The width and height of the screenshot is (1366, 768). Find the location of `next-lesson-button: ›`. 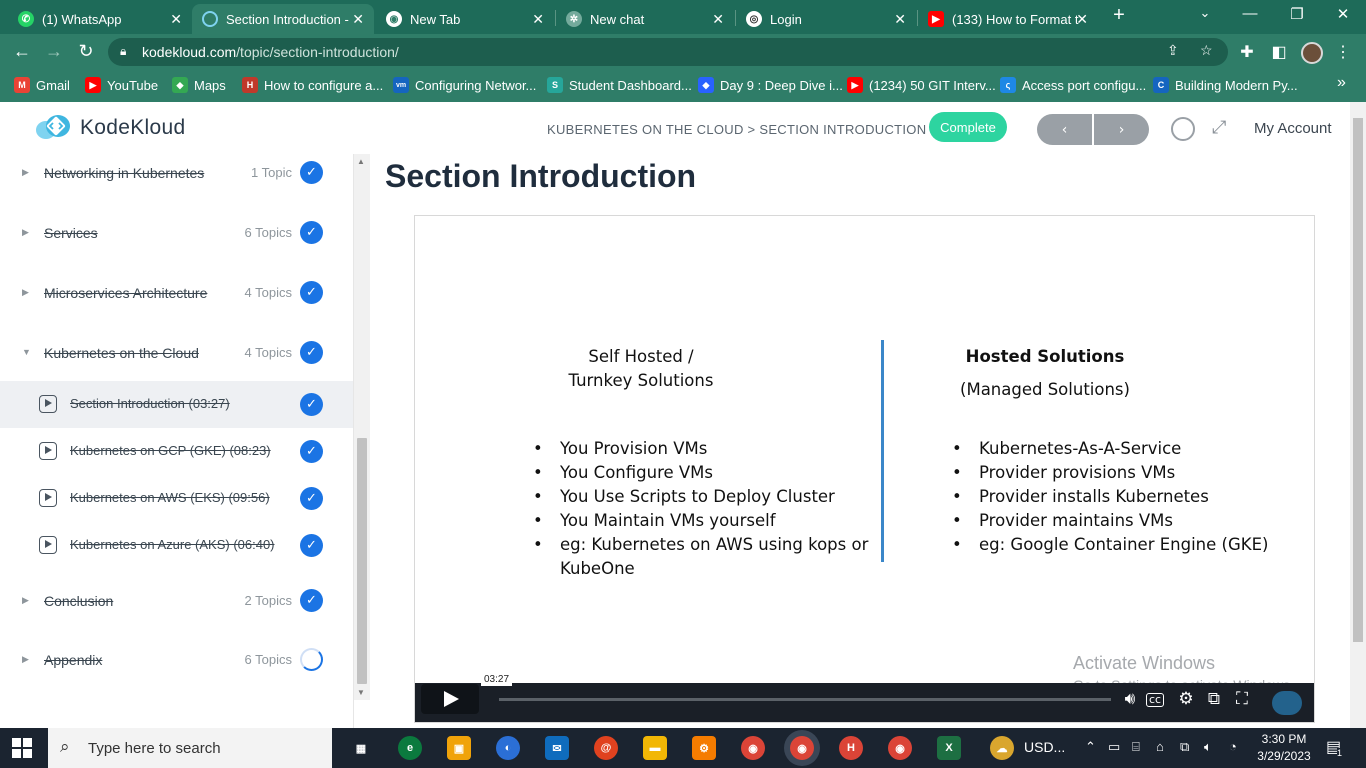

next-lesson-button: › is located at coordinates (1121, 129).